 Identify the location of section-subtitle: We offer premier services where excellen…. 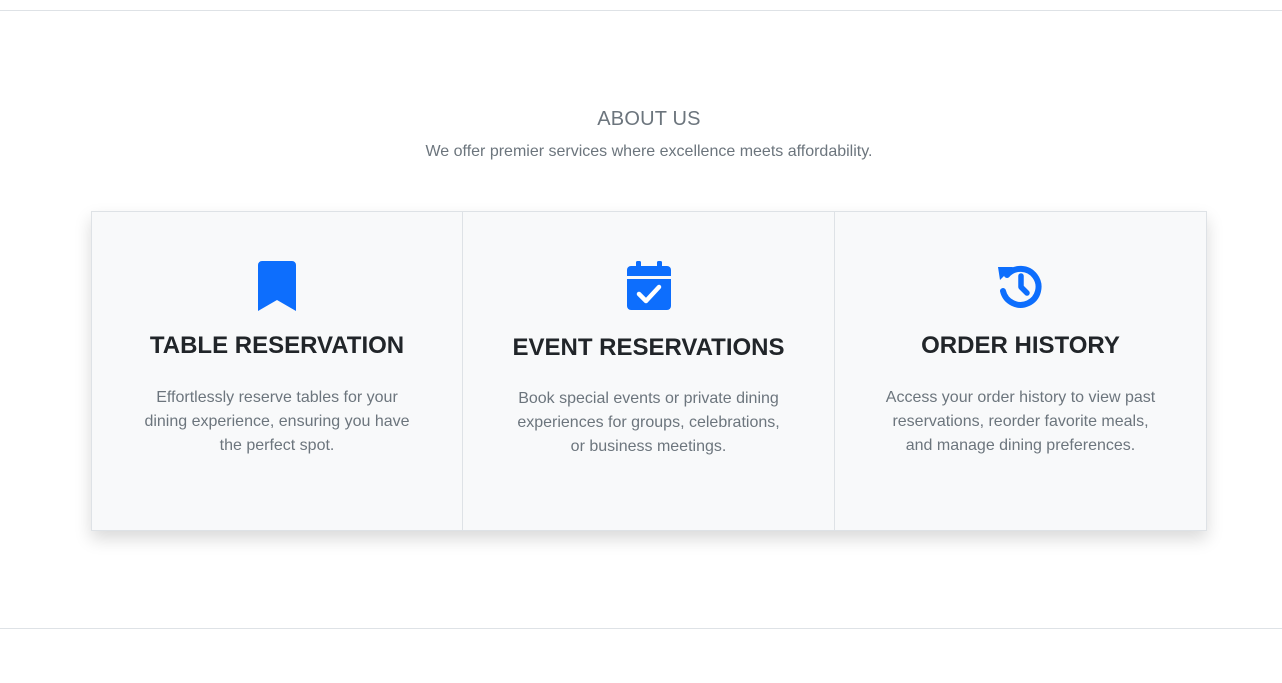
(649, 151).